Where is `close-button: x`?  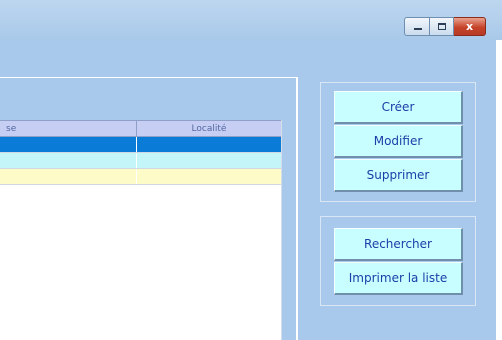
close-button: x is located at coordinates (470, 26).